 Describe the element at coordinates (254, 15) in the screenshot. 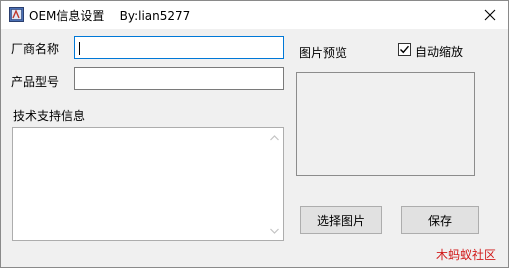

I see `title-bar: OEM信息设置 By:lian5277` at that location.